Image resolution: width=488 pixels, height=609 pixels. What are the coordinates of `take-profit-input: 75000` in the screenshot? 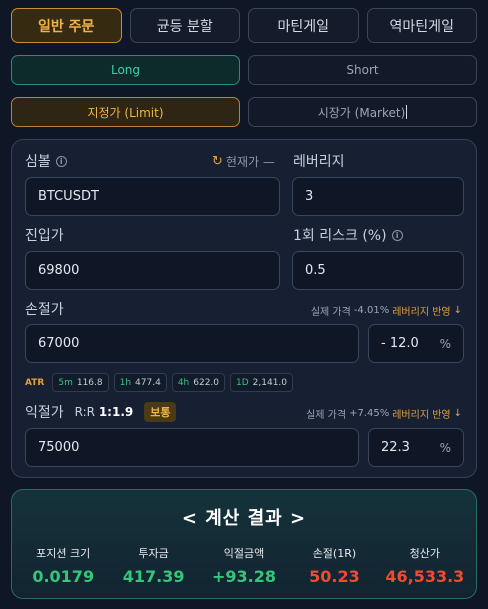 It's located at (192, 447).